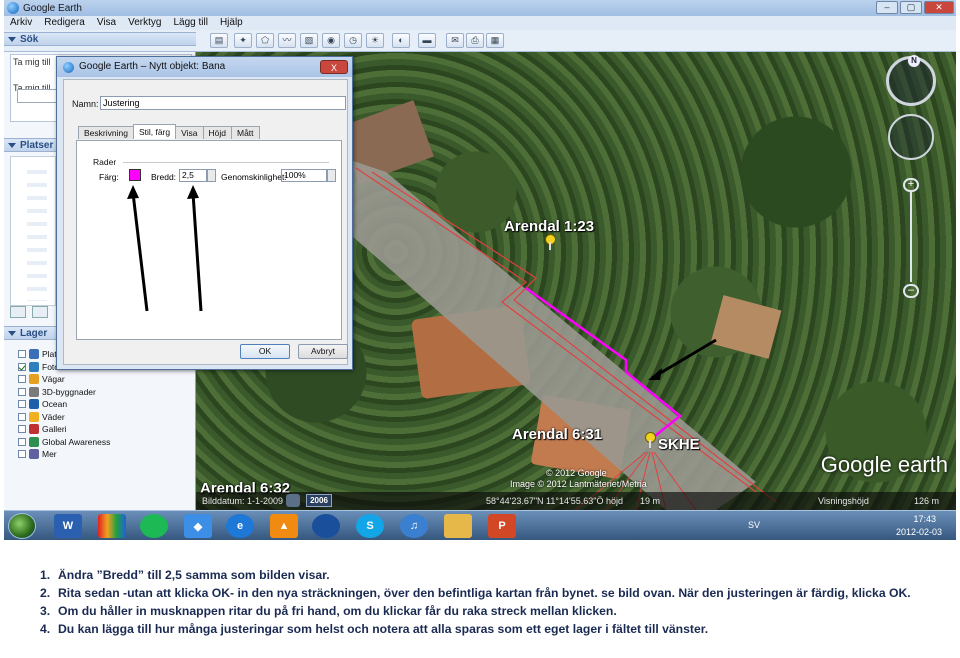 This screenshot has width=960, height=658. I want to click on places-tree, so click(33, 231).